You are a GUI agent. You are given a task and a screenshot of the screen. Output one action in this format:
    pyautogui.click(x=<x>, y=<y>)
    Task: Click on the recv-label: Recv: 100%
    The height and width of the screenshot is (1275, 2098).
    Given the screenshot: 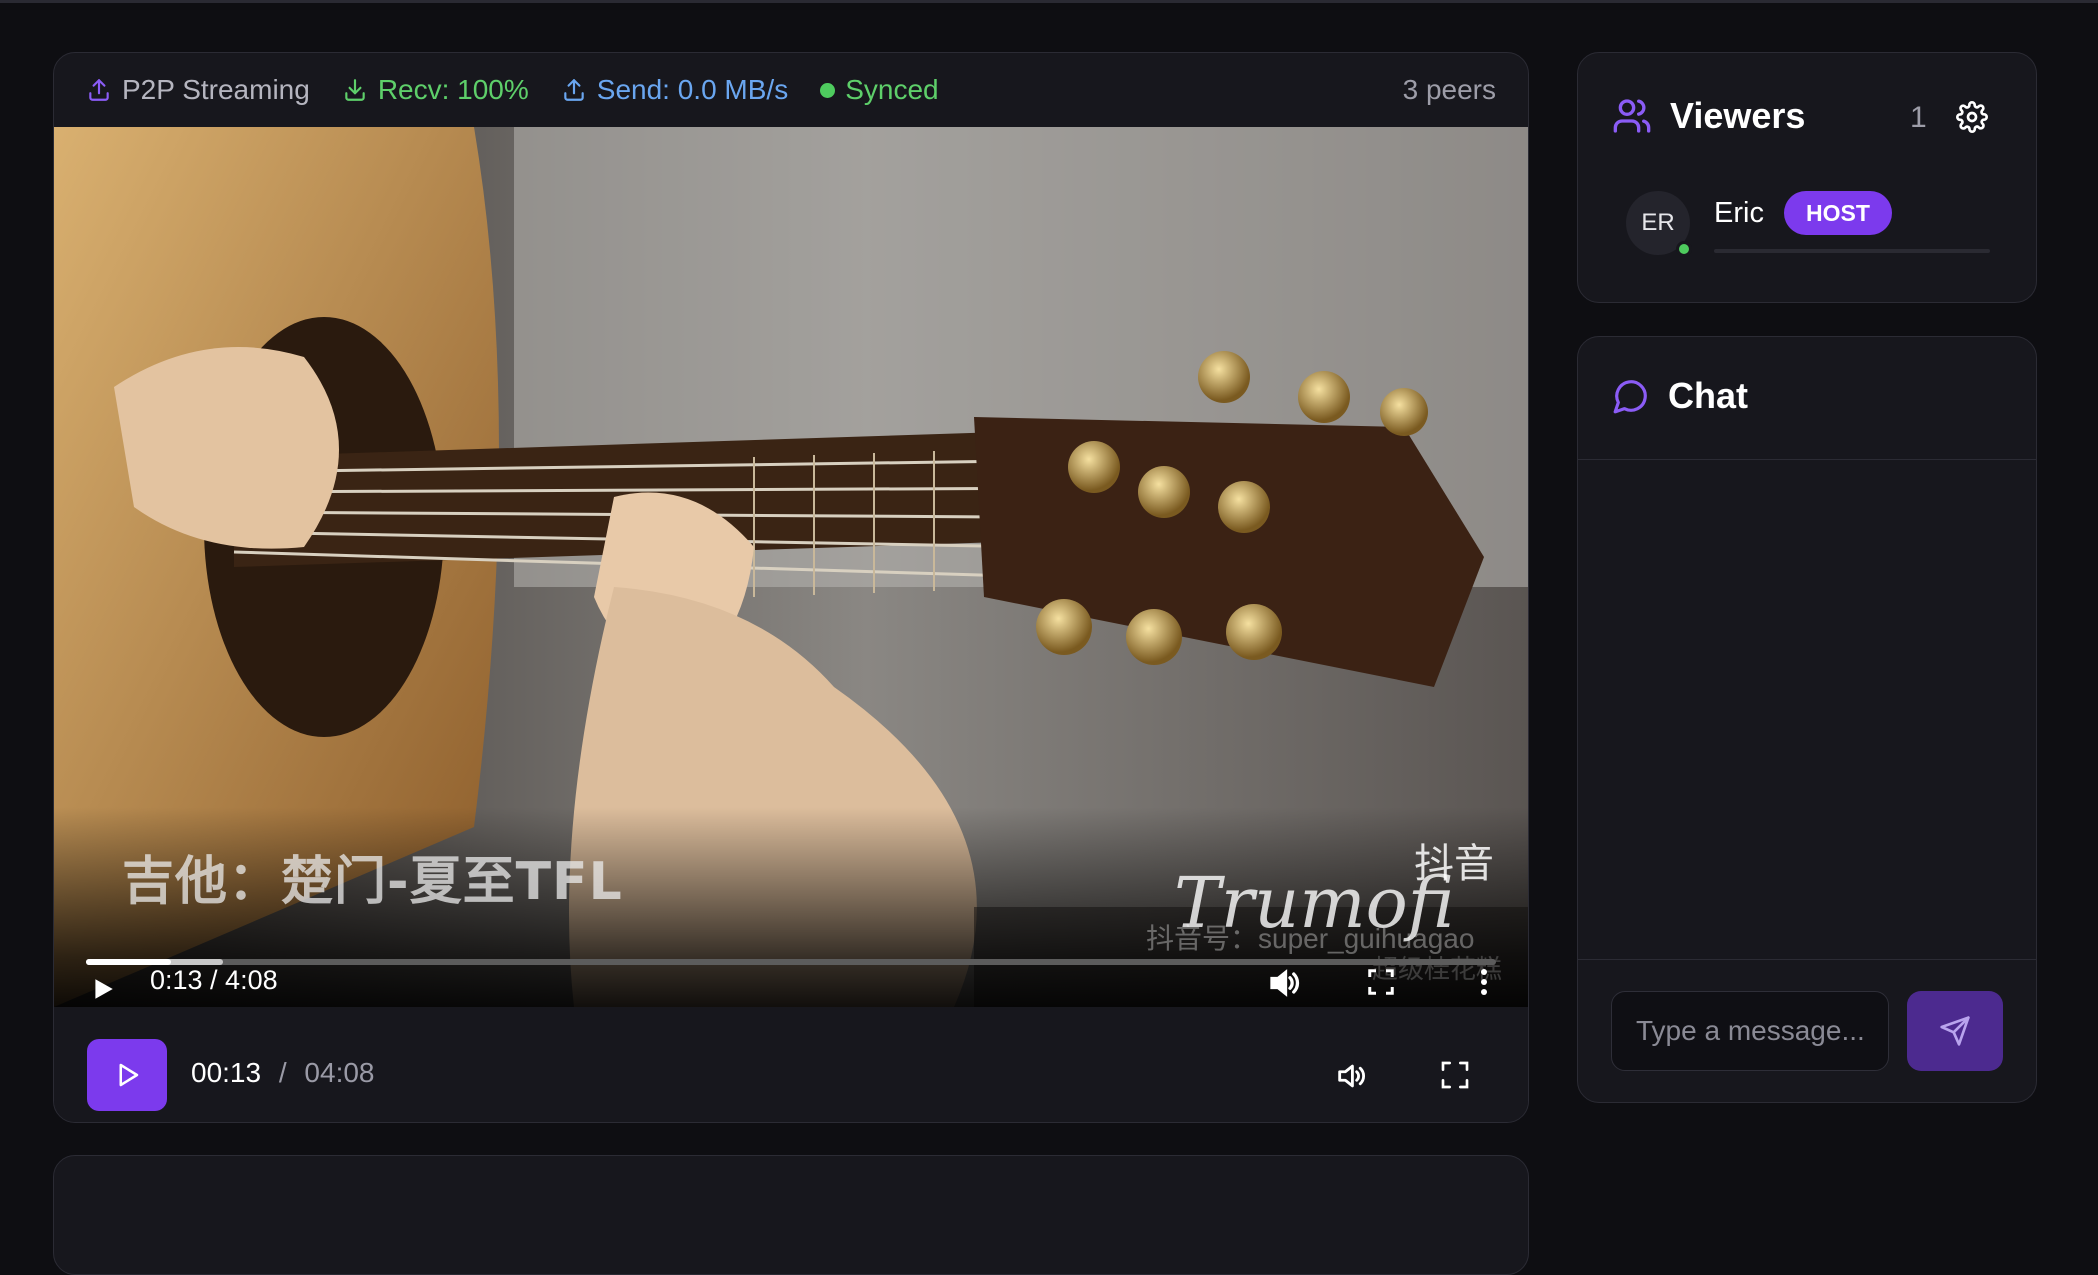 What is the action you would take?
    pyautogui.click(x=453, y=89)
    